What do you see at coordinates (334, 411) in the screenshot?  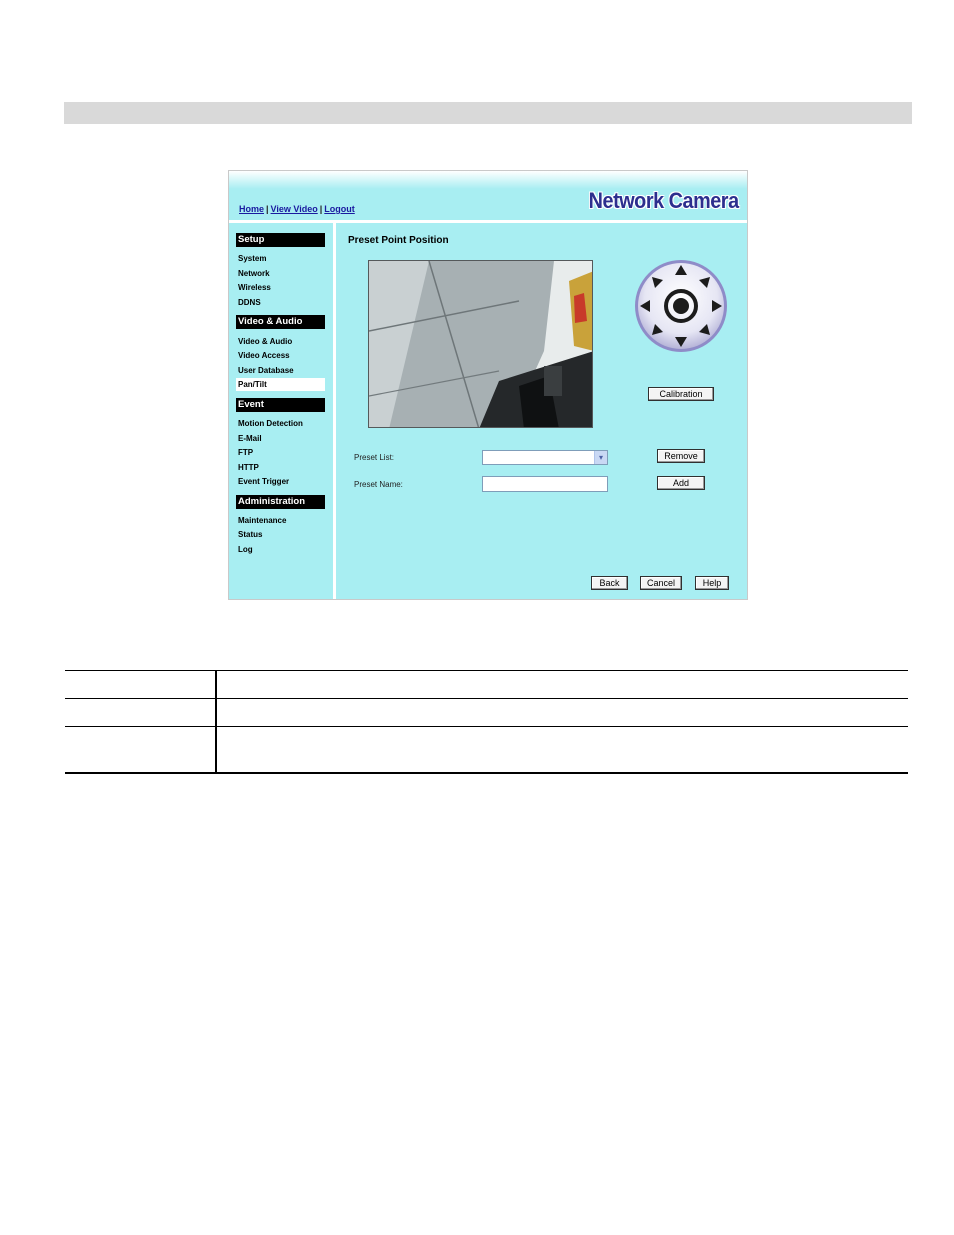 I see `sidebar-divider` at bounding box center [334, 411].